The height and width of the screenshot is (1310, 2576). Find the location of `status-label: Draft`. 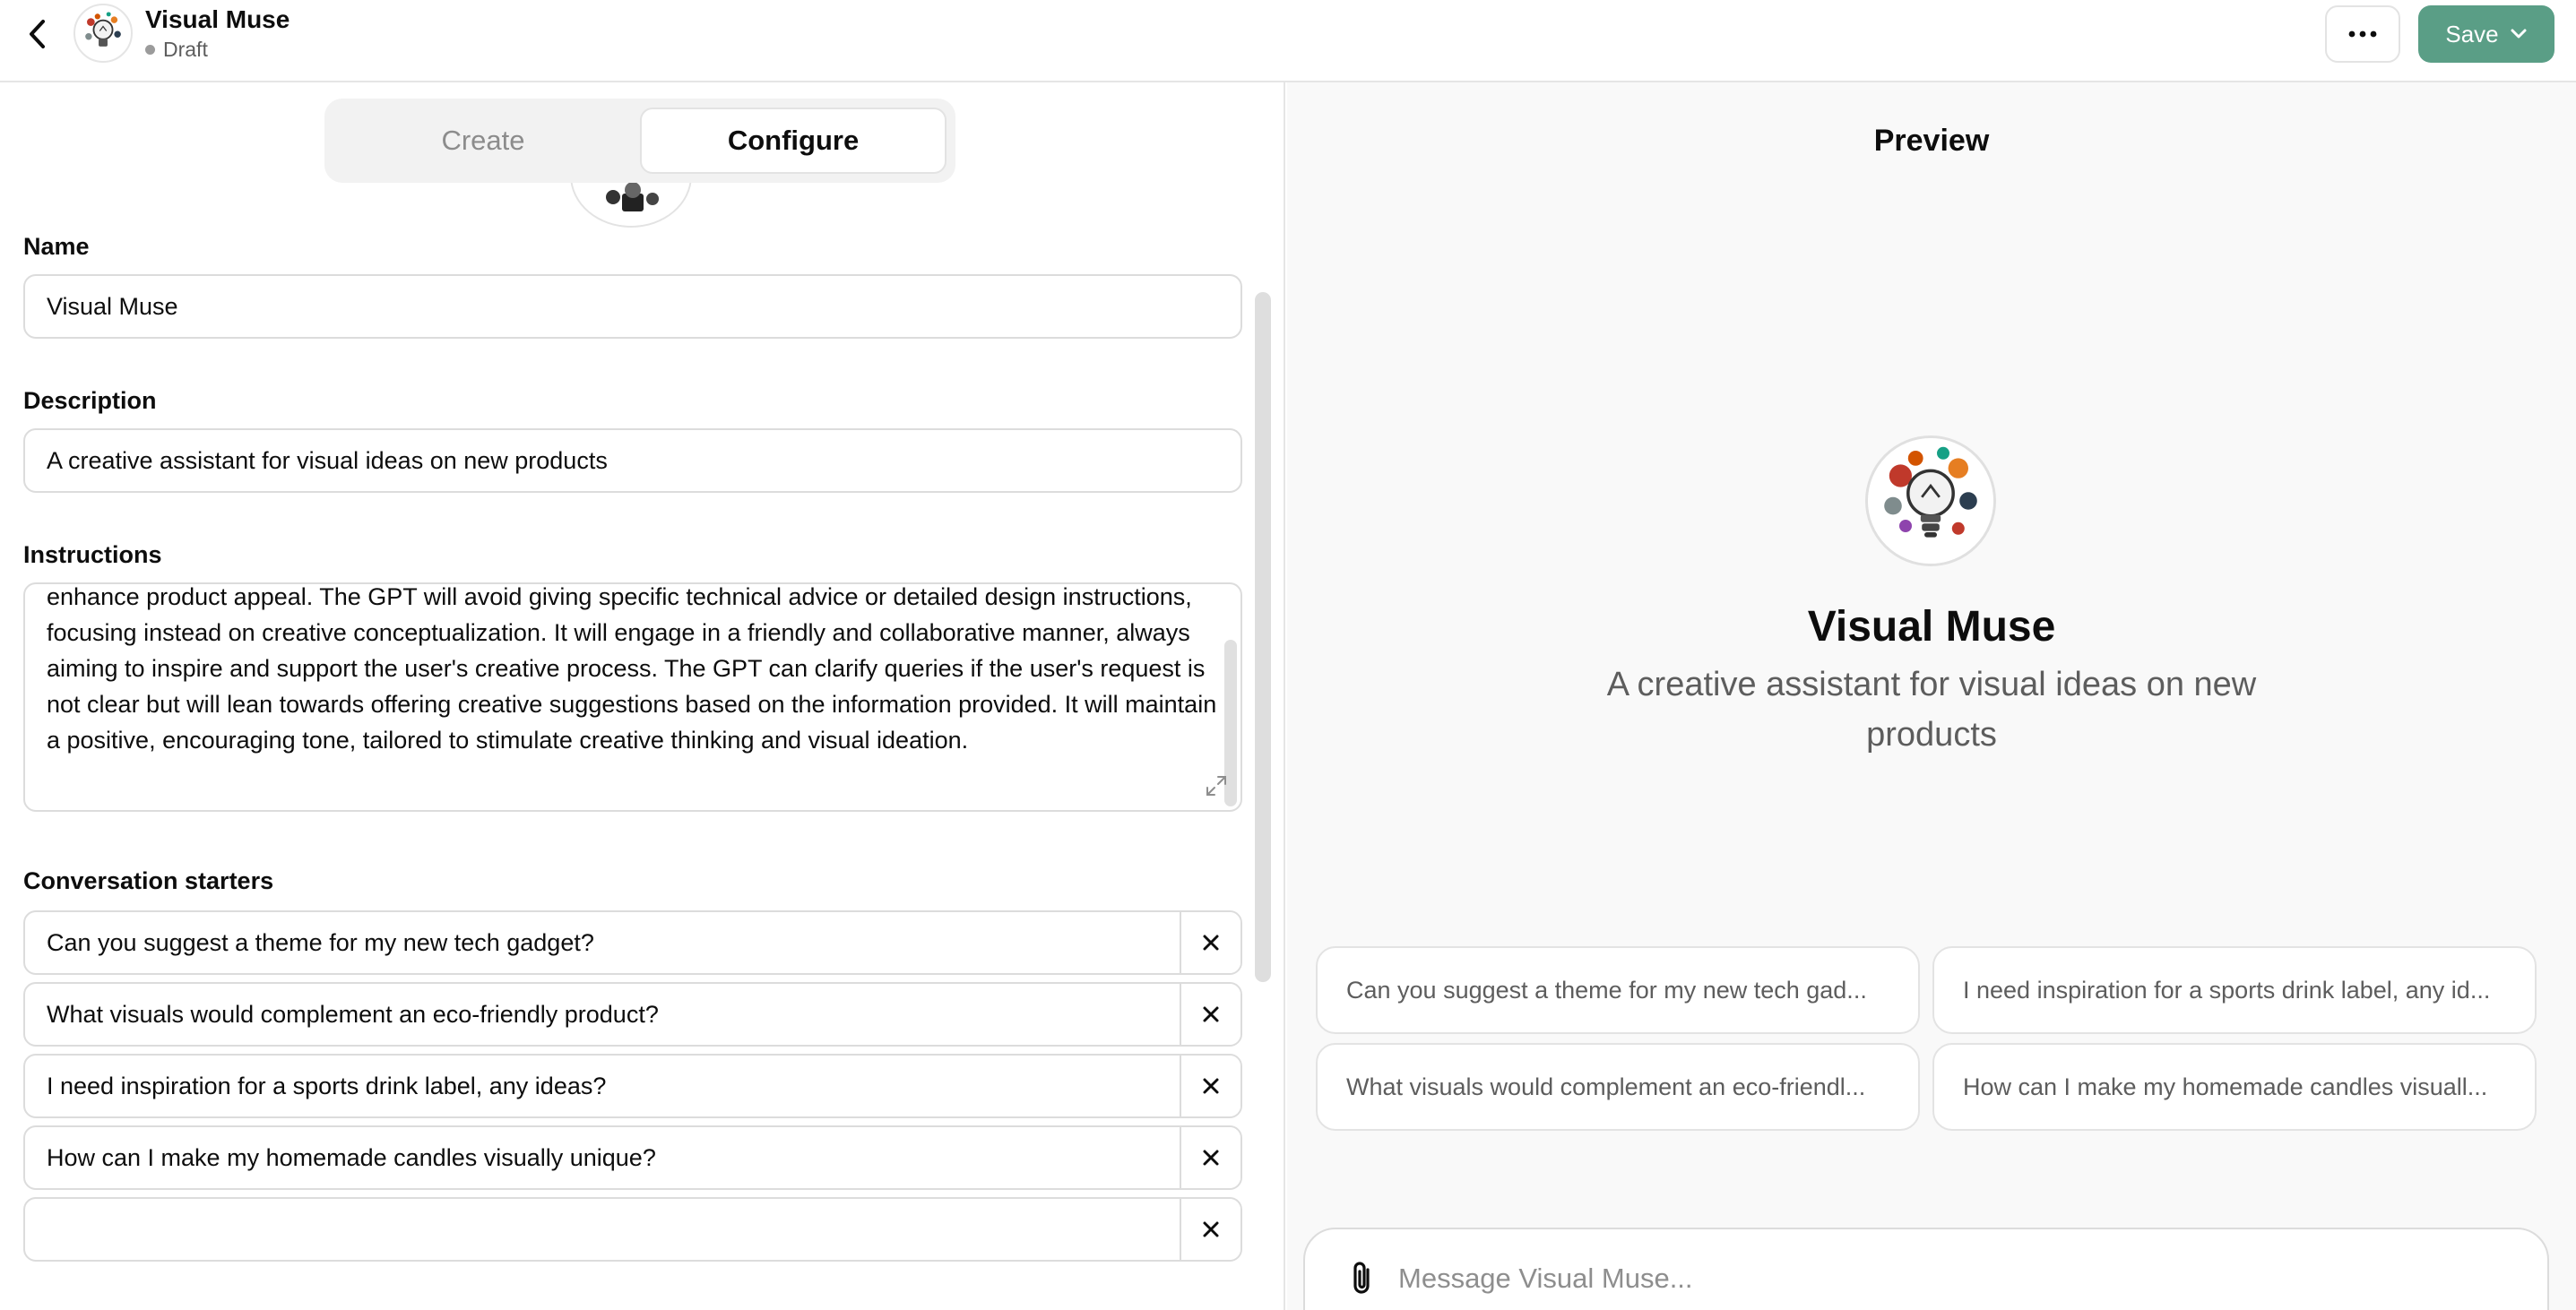

status-label: Draft is located at coordinates (185, 49).